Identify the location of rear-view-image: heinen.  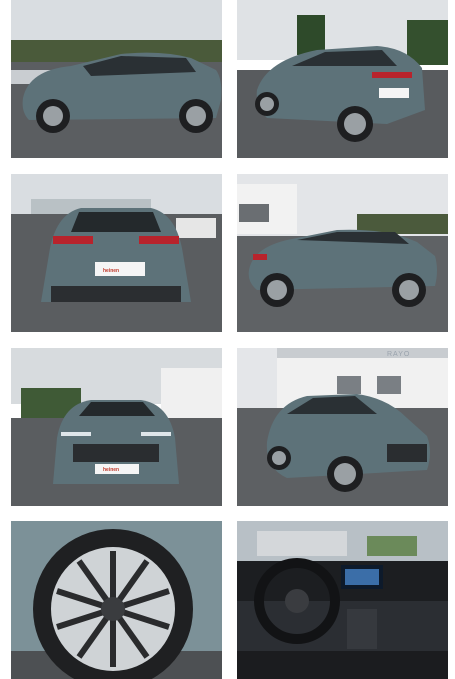
(116, 253).